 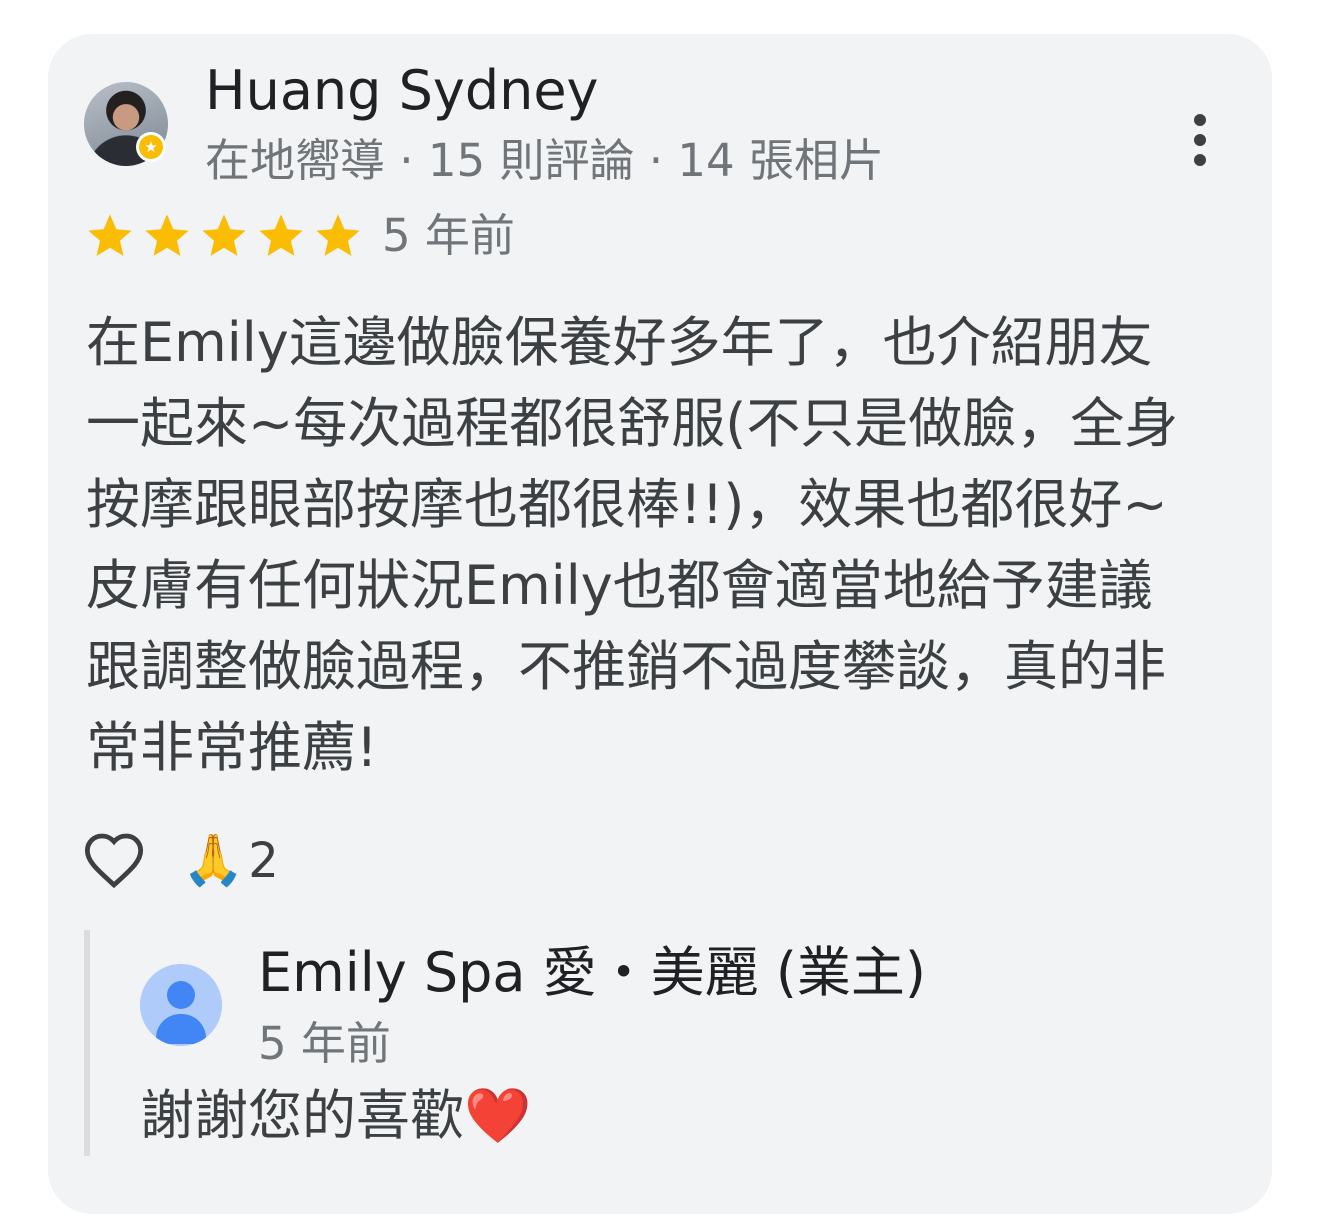 I want to click on owner-reply-time: 5 年前, so click(x=324, y=1043).